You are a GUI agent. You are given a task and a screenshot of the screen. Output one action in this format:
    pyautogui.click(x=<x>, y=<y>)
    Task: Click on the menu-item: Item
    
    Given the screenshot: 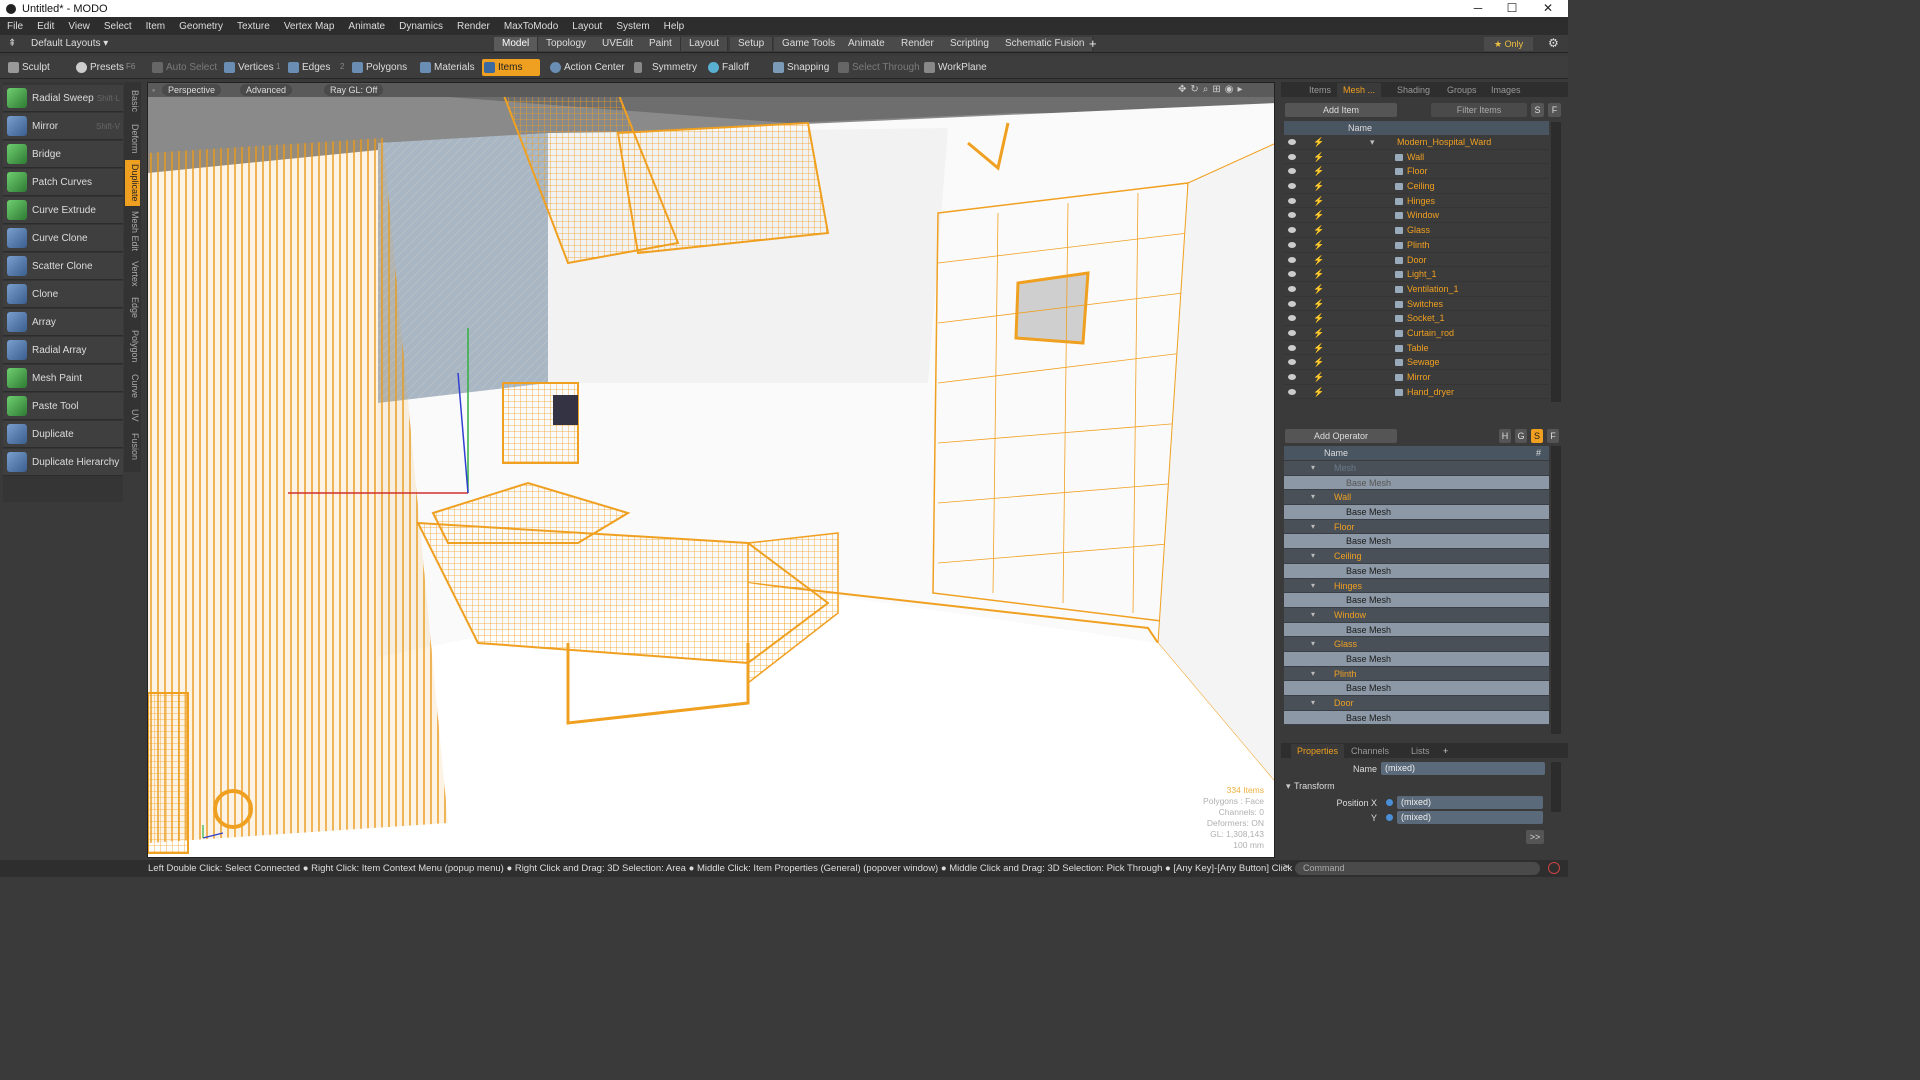 What is the action you would take?
    pyautogui.click(x=155, y=26)
    